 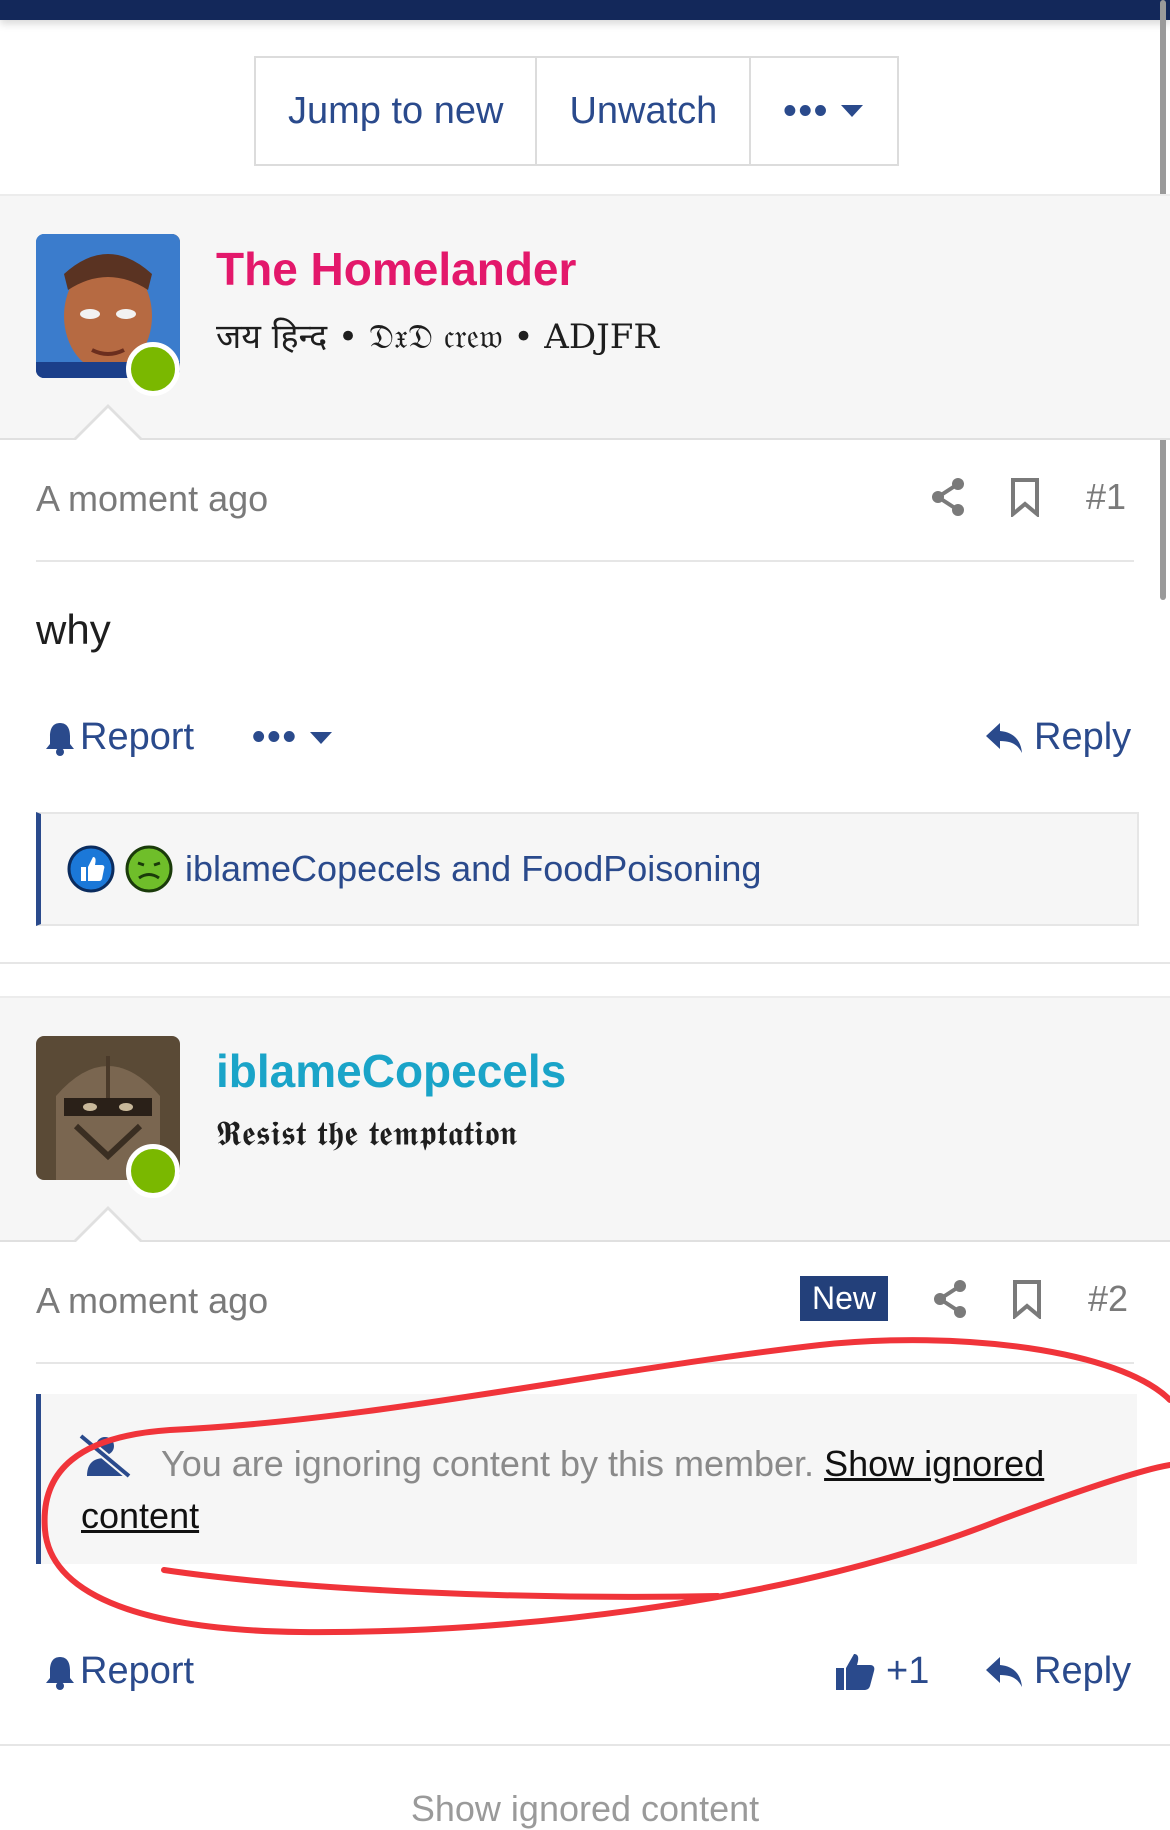 What do you see at coordinates (844, 1298) in the screenshot?
I see `new-badge: New` at bounding box center [844, 1298].